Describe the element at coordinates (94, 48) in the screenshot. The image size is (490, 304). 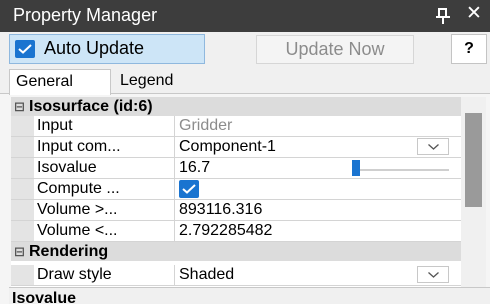
I see `auto-update-label: Auto Update` at that location.